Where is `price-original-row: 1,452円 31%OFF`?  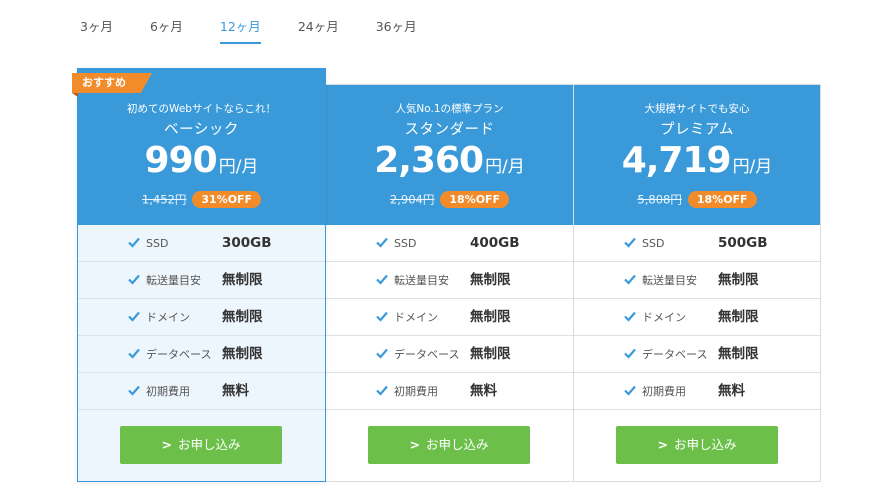
price-original-row: 1,452円 31%OFF is located at coordinates (201, 198).